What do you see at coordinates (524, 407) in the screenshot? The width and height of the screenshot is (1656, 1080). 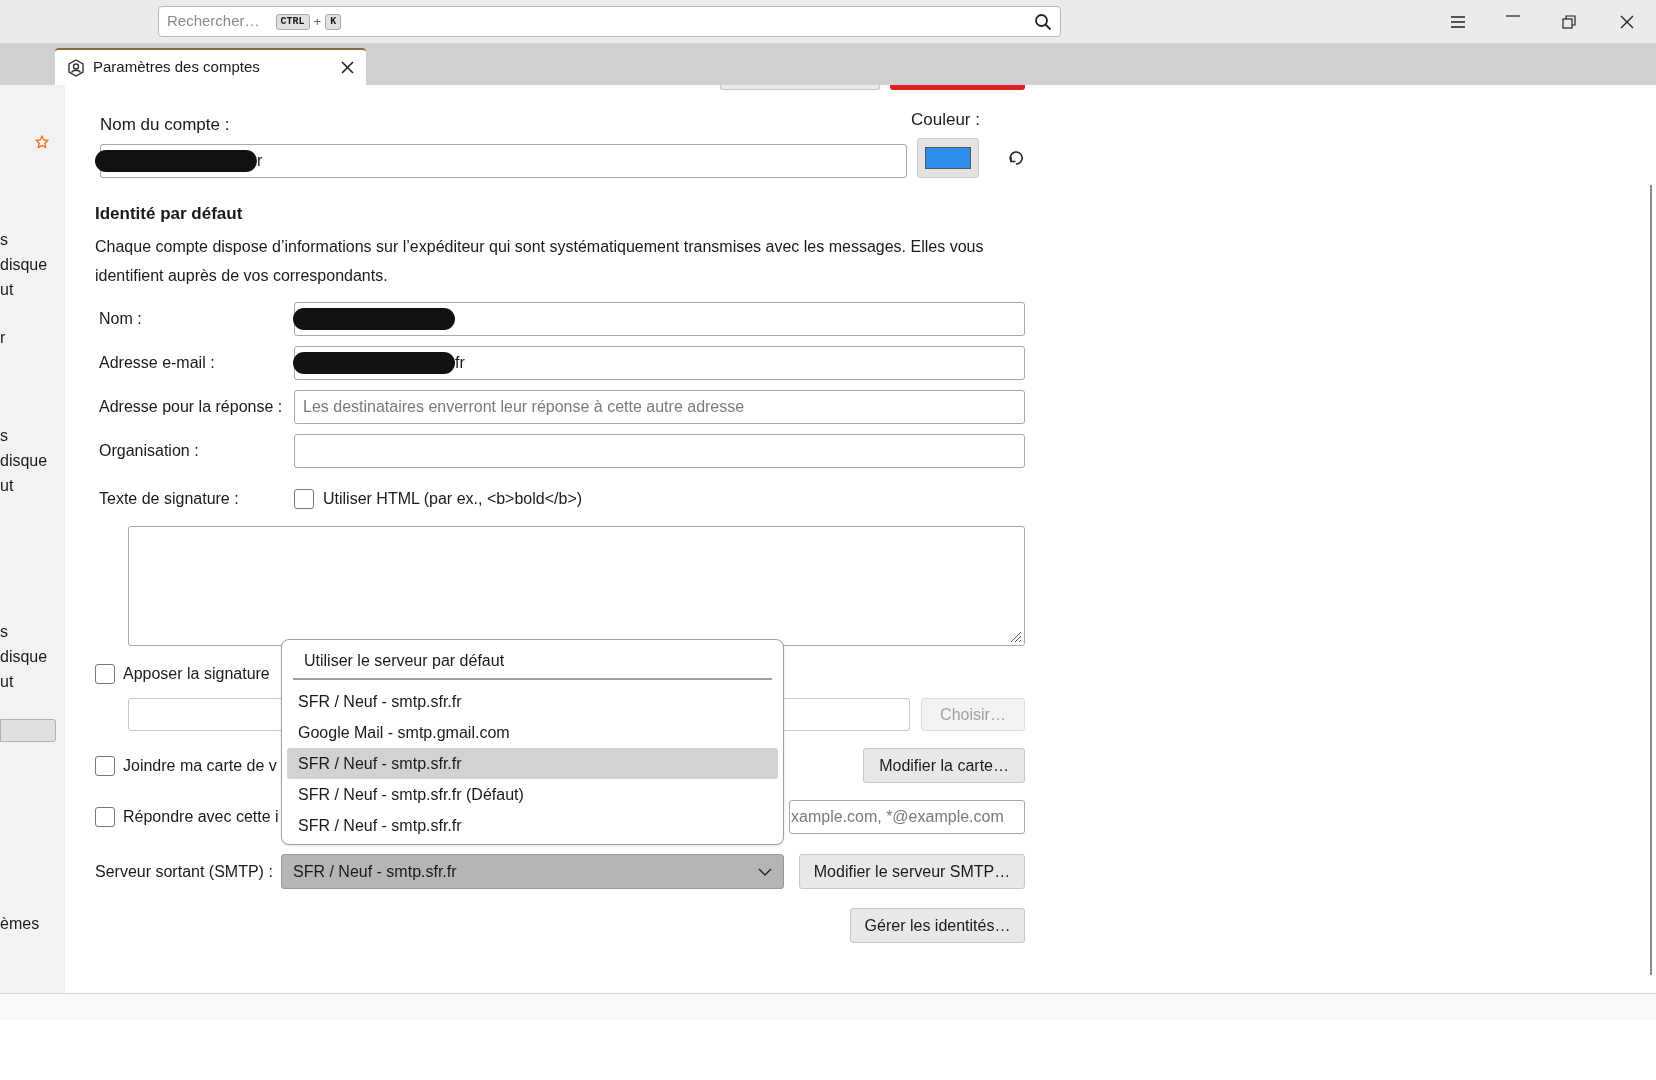 I see `input-placeholder: Les destinataires enverront leur réponse à cette autre adresse` at bounding box center [524, 407].